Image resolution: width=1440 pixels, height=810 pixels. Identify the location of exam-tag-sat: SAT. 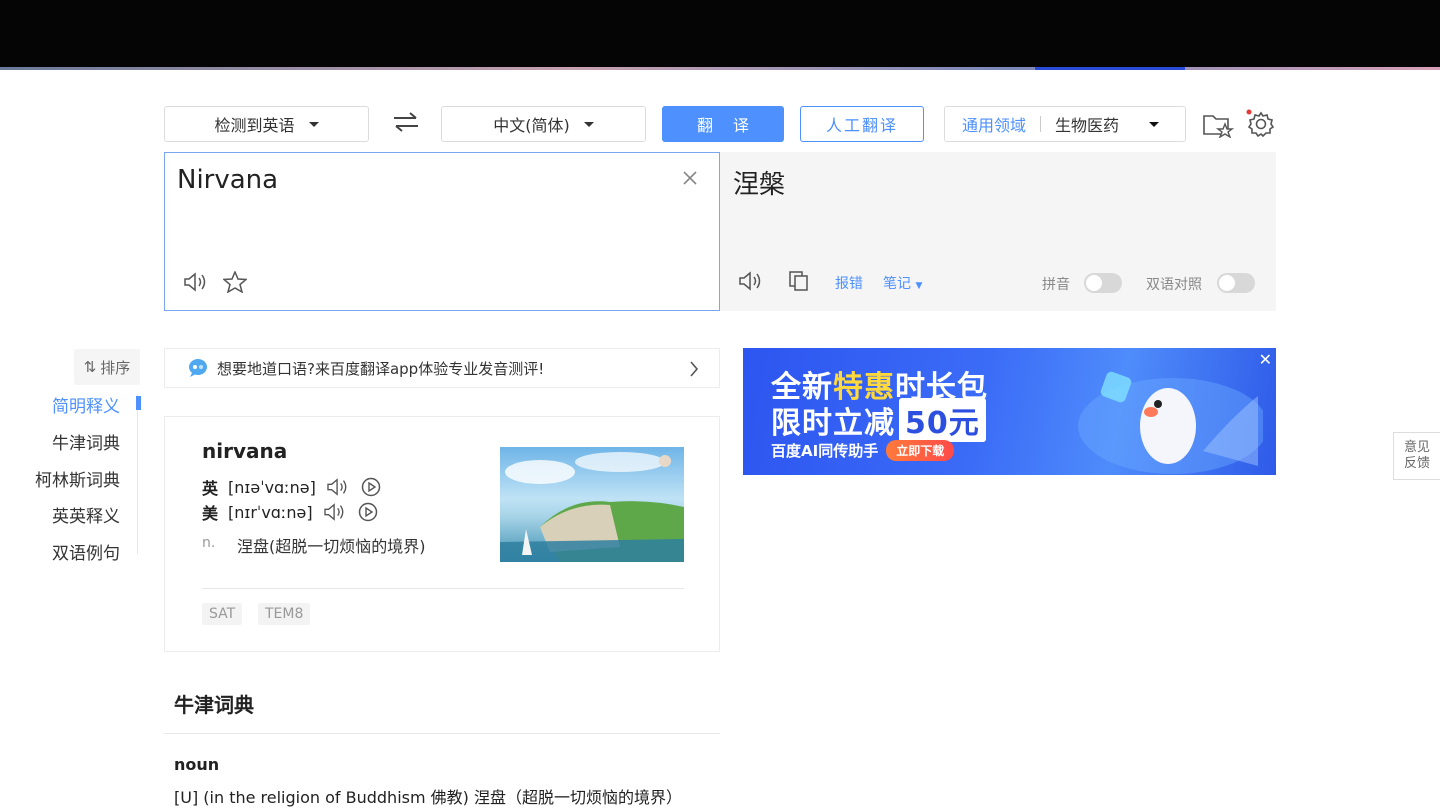
(222, 614).